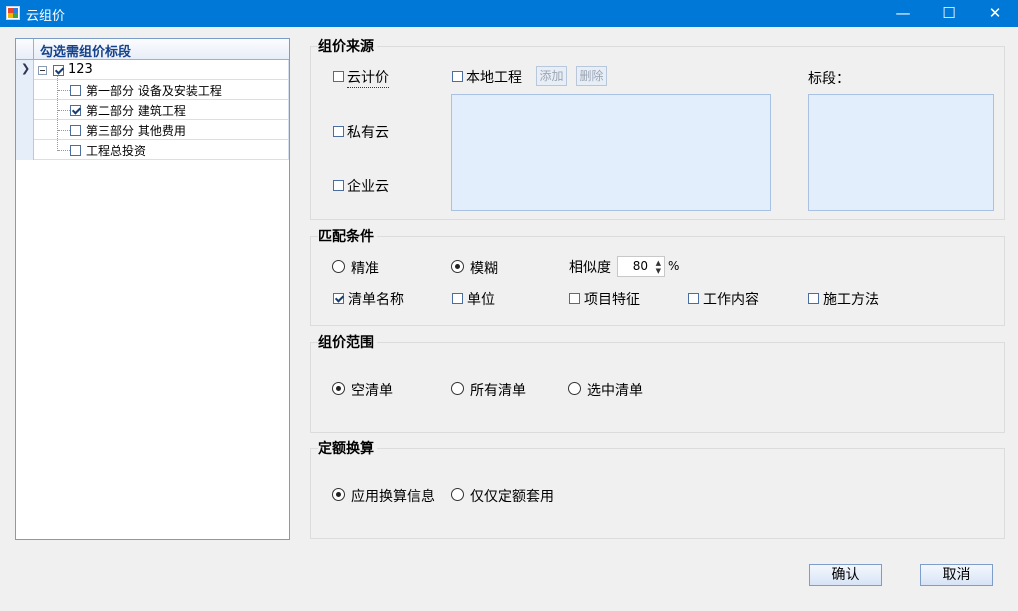 This screenshot has width=1018, height=611. What do you see at coordinates (612, 299) in the screenshot?
I see `item-feature-label: 项目特征` at bounding box center [612, 299].